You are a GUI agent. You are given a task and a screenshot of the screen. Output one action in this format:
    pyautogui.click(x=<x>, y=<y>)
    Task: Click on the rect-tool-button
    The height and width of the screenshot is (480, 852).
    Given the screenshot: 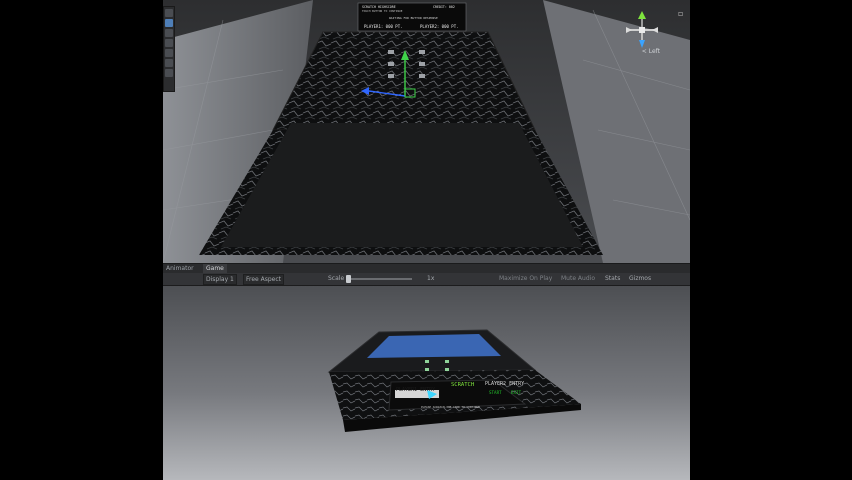 What is the action you would take?
    pyautogui.click(x=169, y=53)
    